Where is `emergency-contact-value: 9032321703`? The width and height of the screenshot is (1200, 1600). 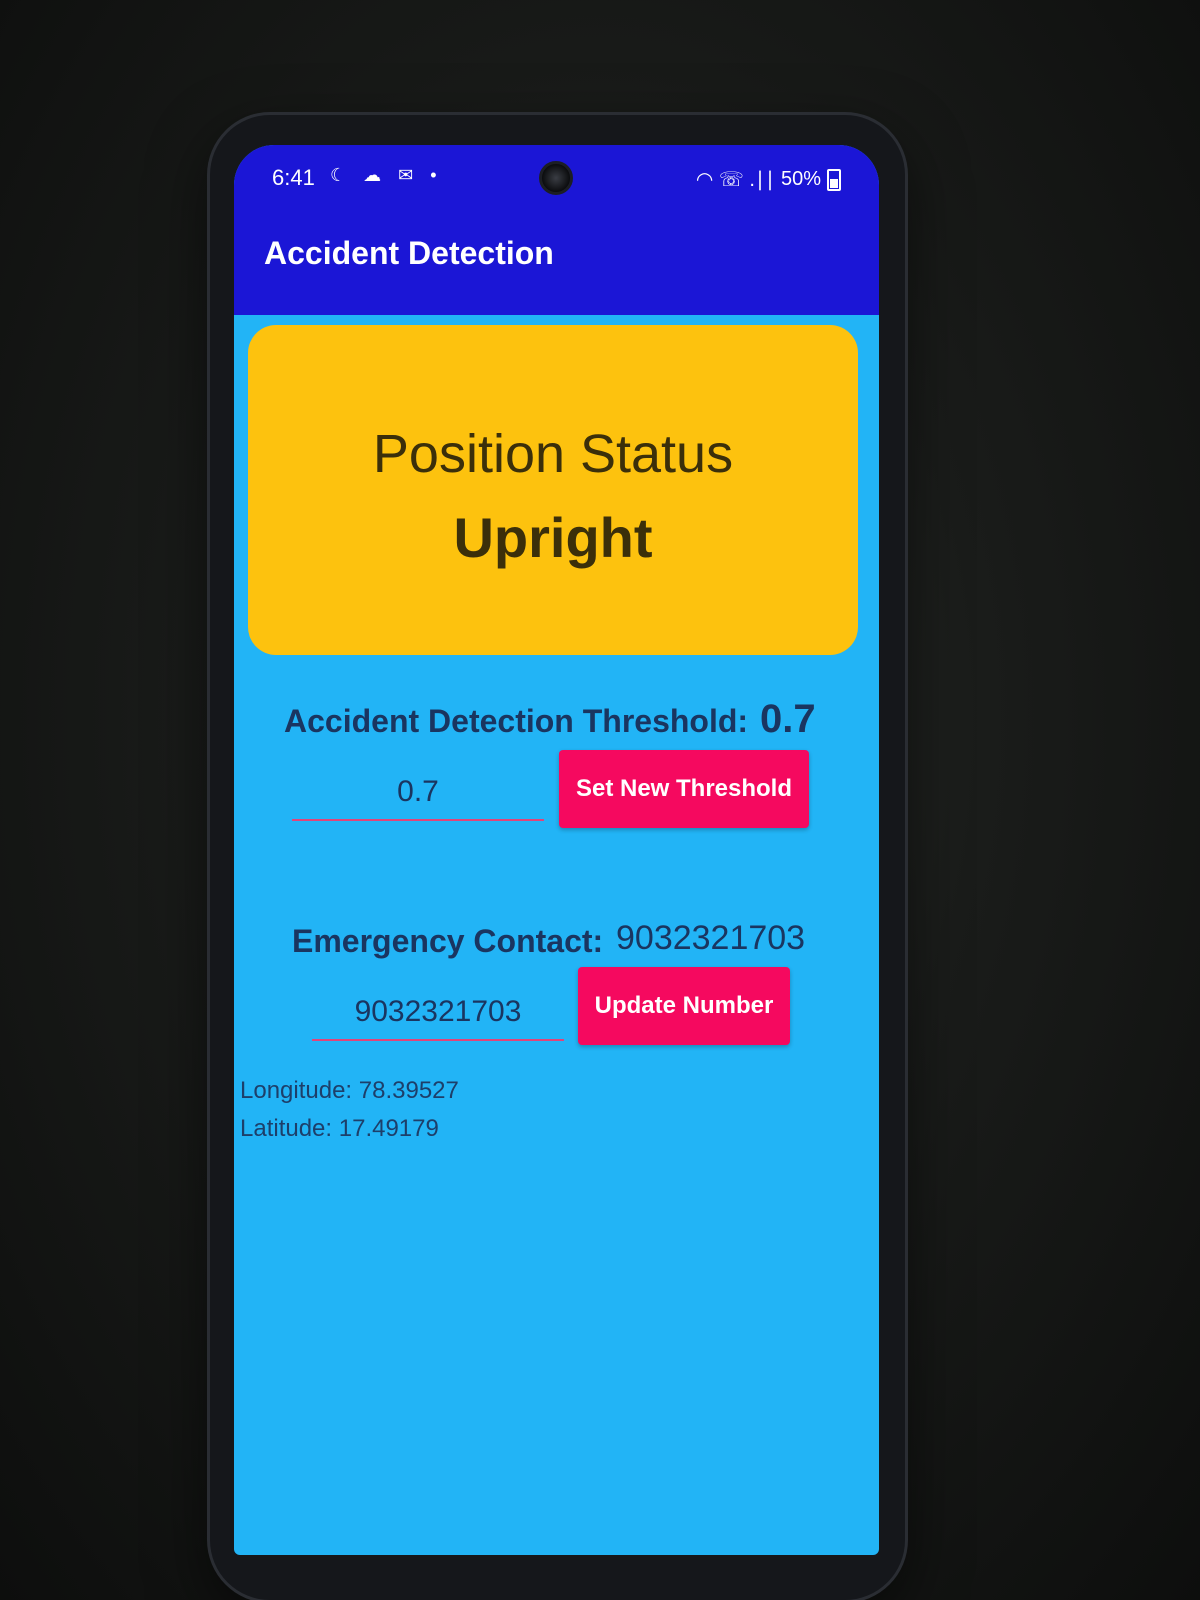 emergency-contact-value: 9032321703 is located at coordinates (711, 938).